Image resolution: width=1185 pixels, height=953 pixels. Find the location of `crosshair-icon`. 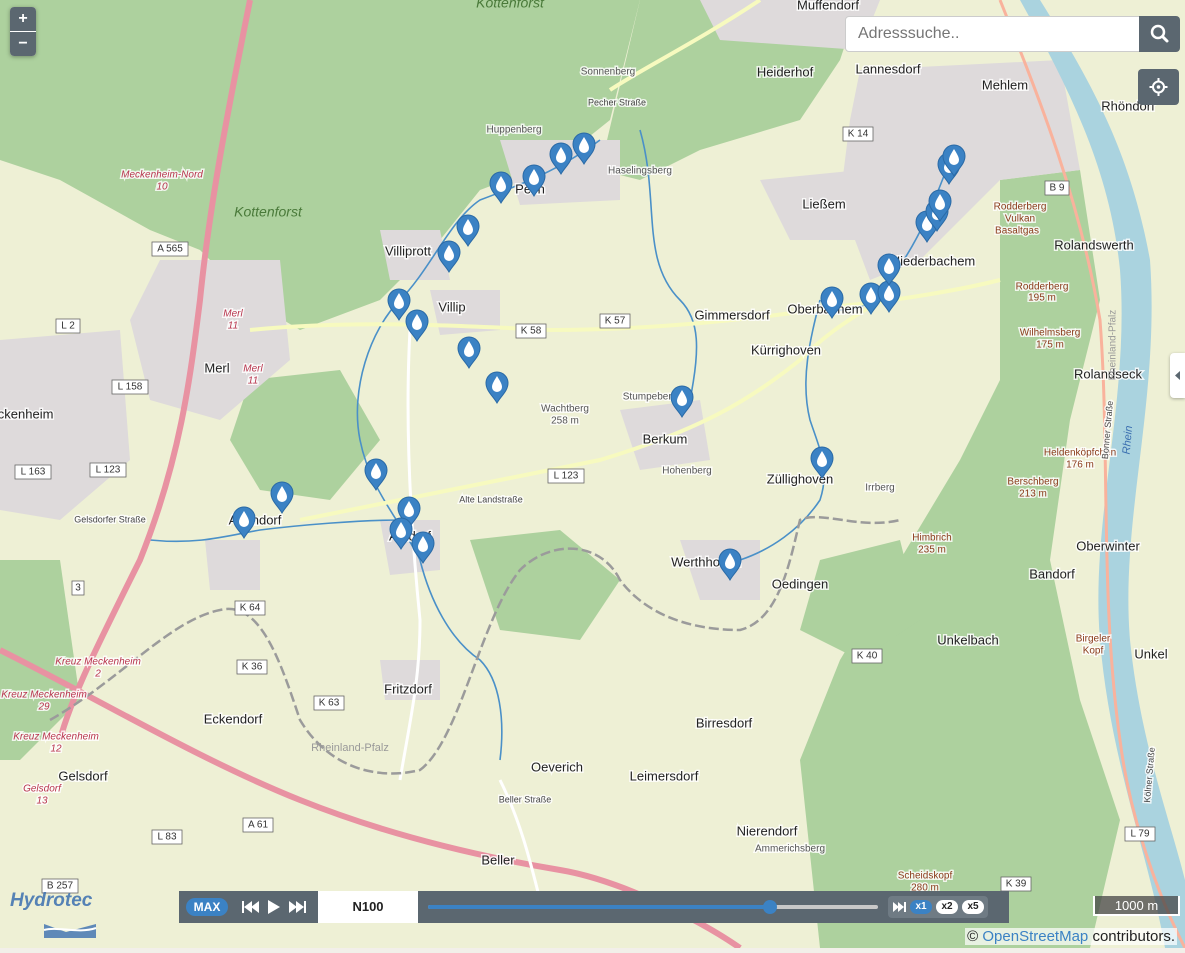

crosshair-icon is located at coordinates (1158, 87).